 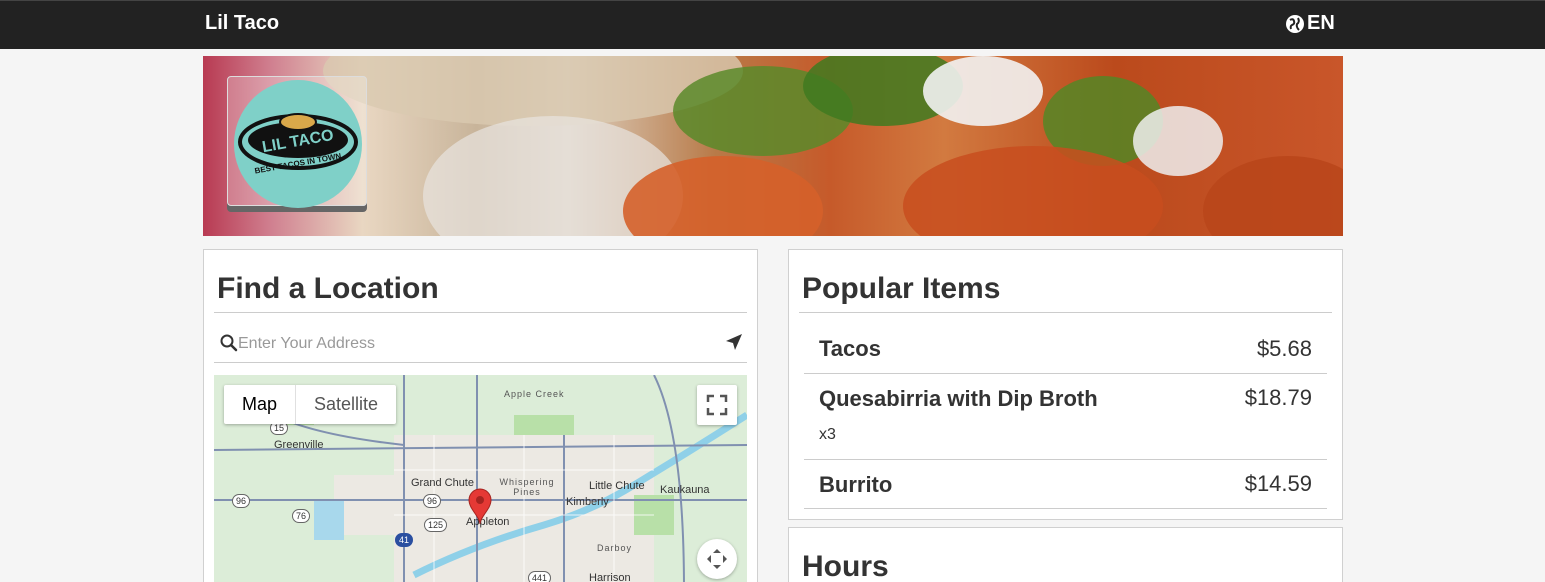 What do you see at coordinates (734, 344) in the screenshot?
I see `locate-arrow-icon` at bounding box center [734, 344].